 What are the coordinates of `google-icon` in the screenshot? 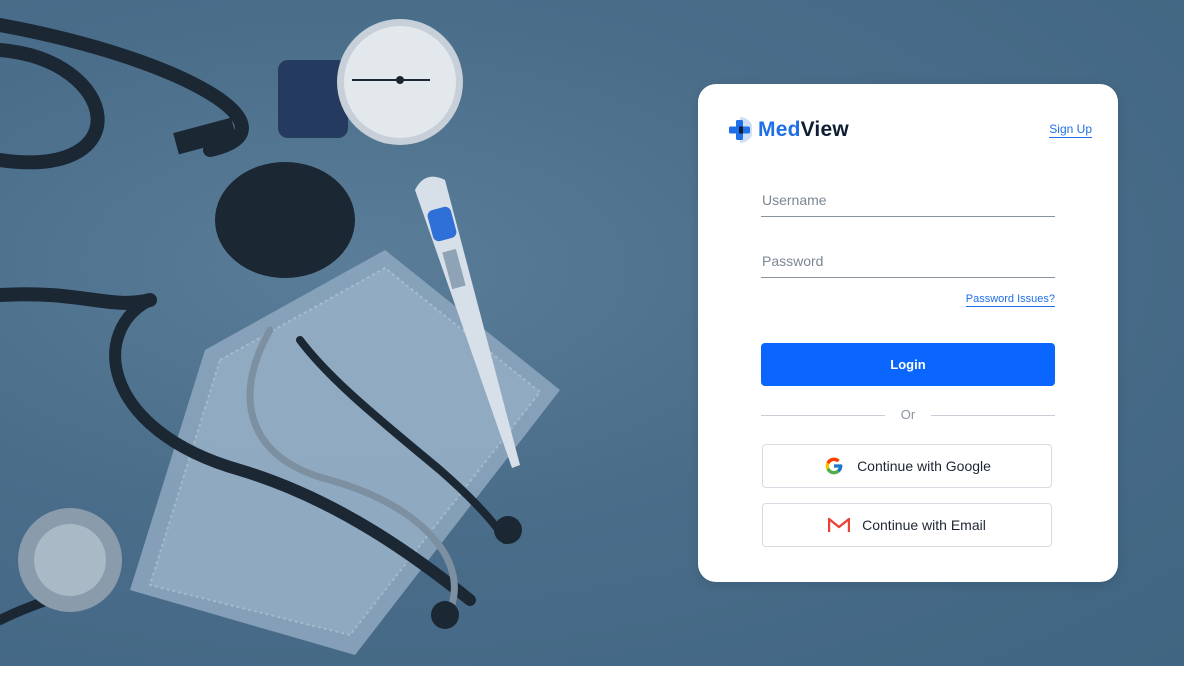 It's located at (834, 466).